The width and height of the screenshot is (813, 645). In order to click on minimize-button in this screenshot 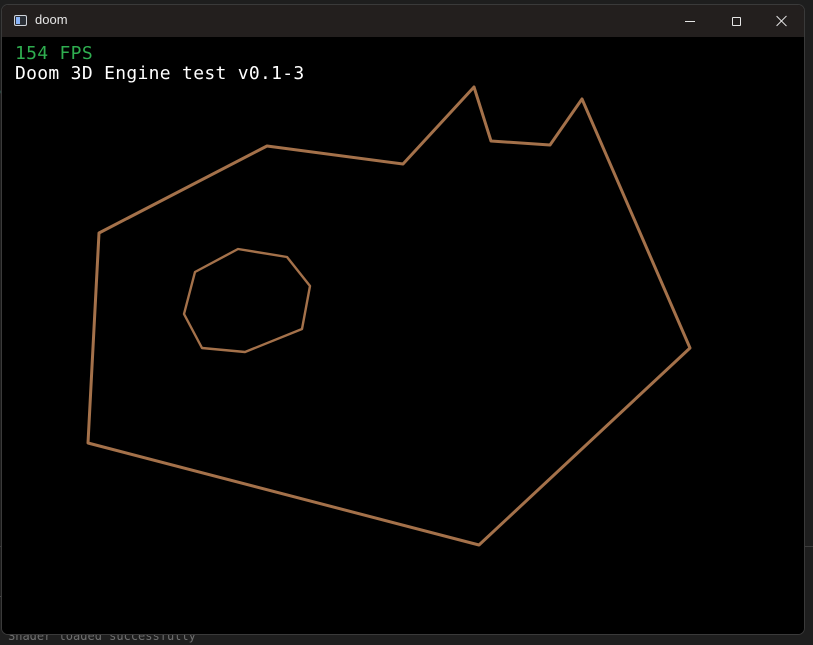, I will do `click(690, 21)`.